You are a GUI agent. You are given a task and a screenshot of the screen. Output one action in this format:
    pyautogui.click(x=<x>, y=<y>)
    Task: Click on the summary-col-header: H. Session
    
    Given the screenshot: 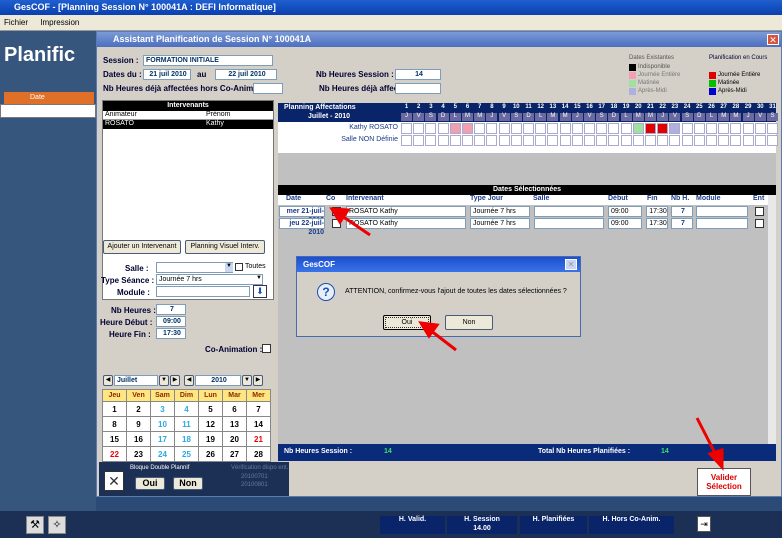 What is the action you would take?
    pyautogui.click(x=482, y=520)
    